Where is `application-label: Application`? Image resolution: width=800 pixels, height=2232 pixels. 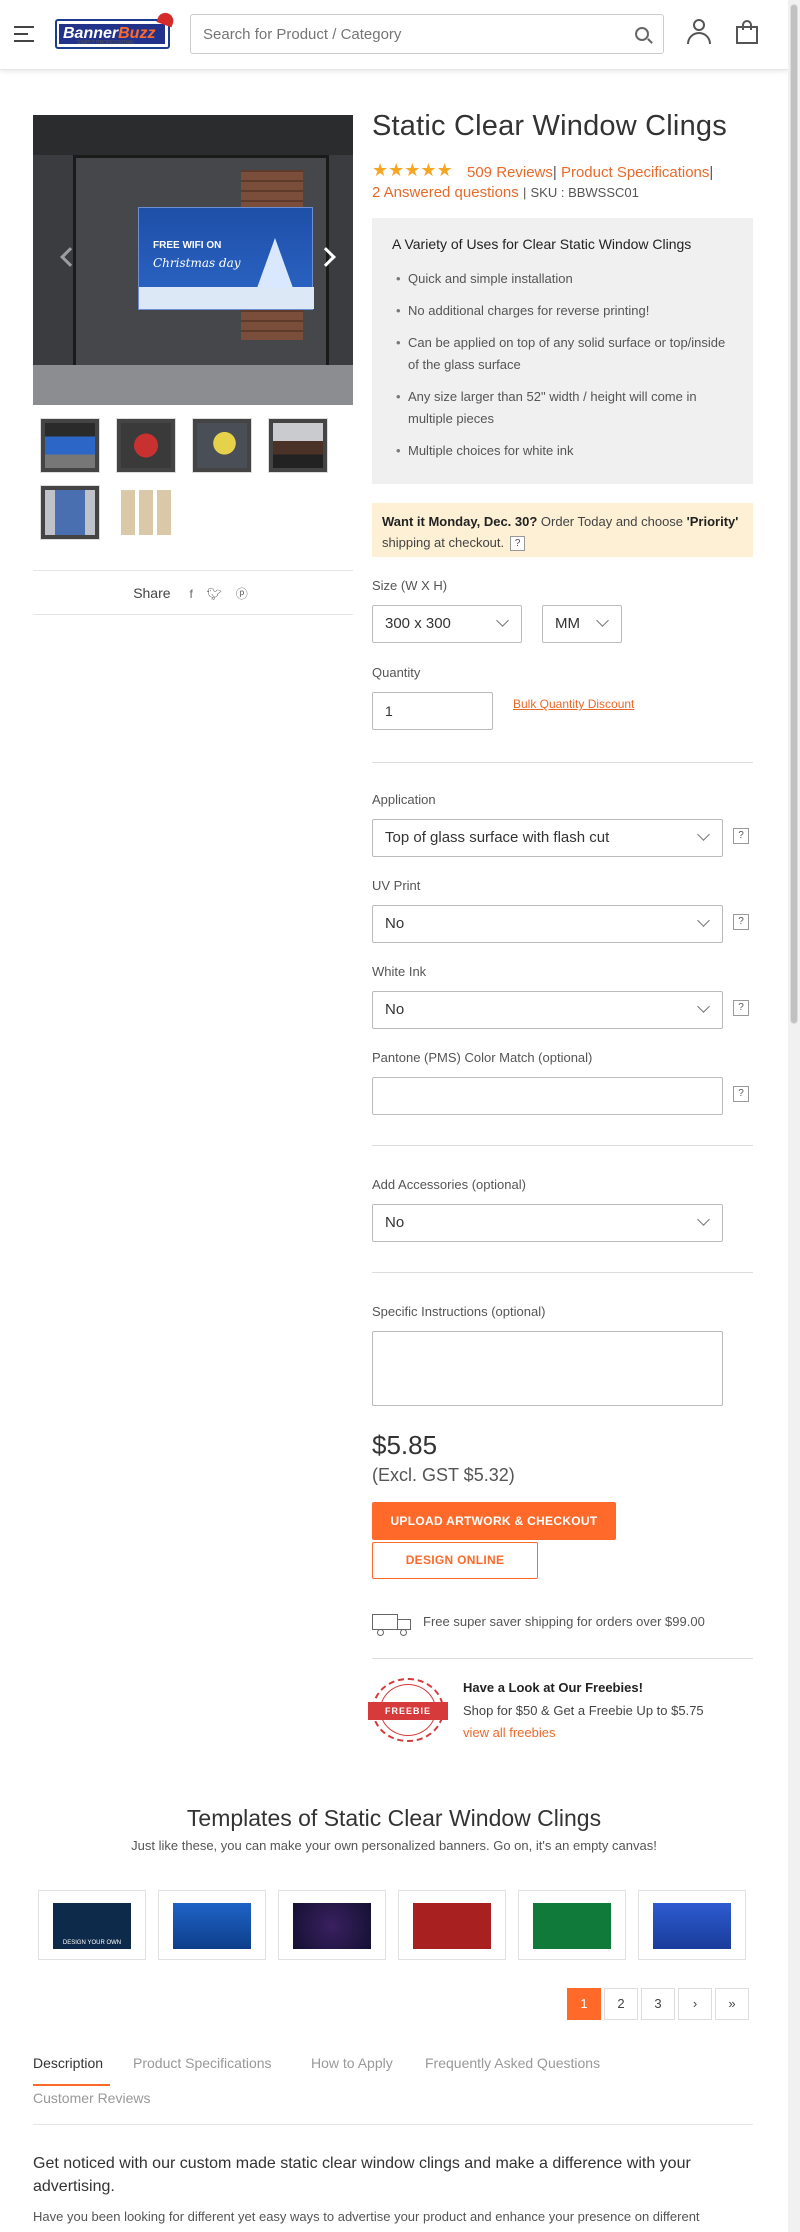
application-label: Application is located at coordinates (404, 799).